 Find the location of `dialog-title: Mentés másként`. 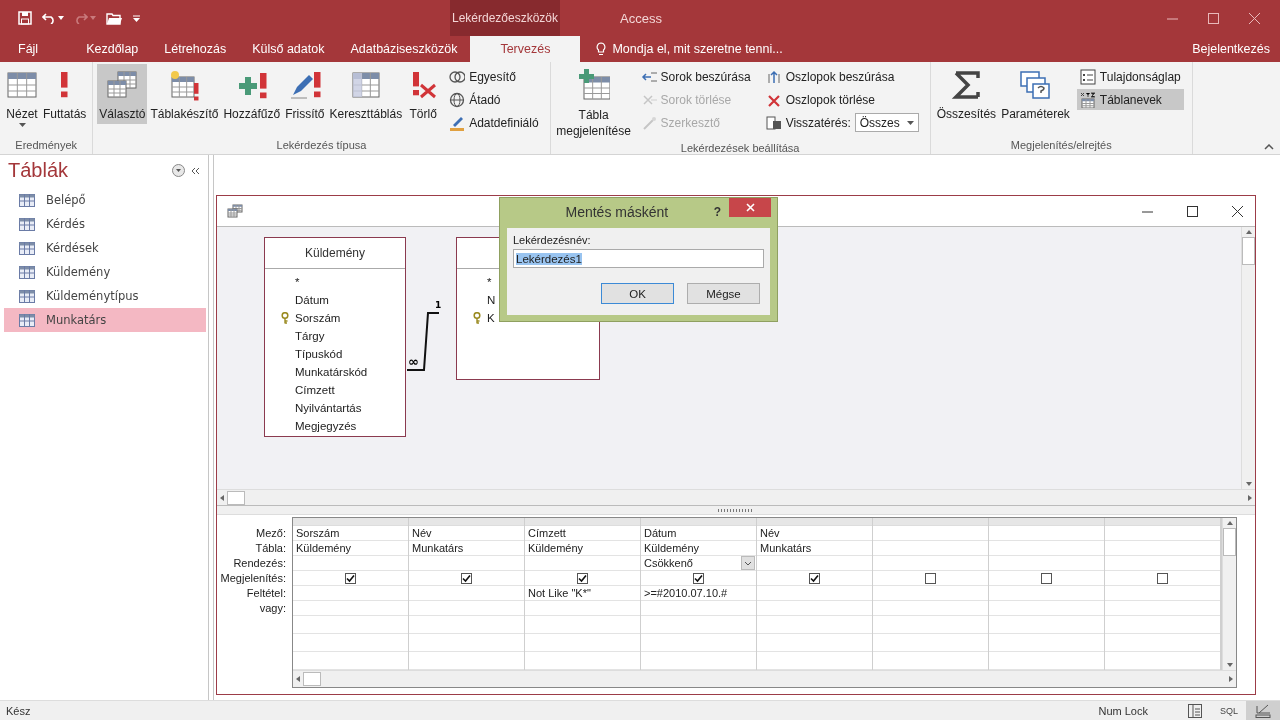

dialog-title: Mentés másként is located at coordinates (617, 211).